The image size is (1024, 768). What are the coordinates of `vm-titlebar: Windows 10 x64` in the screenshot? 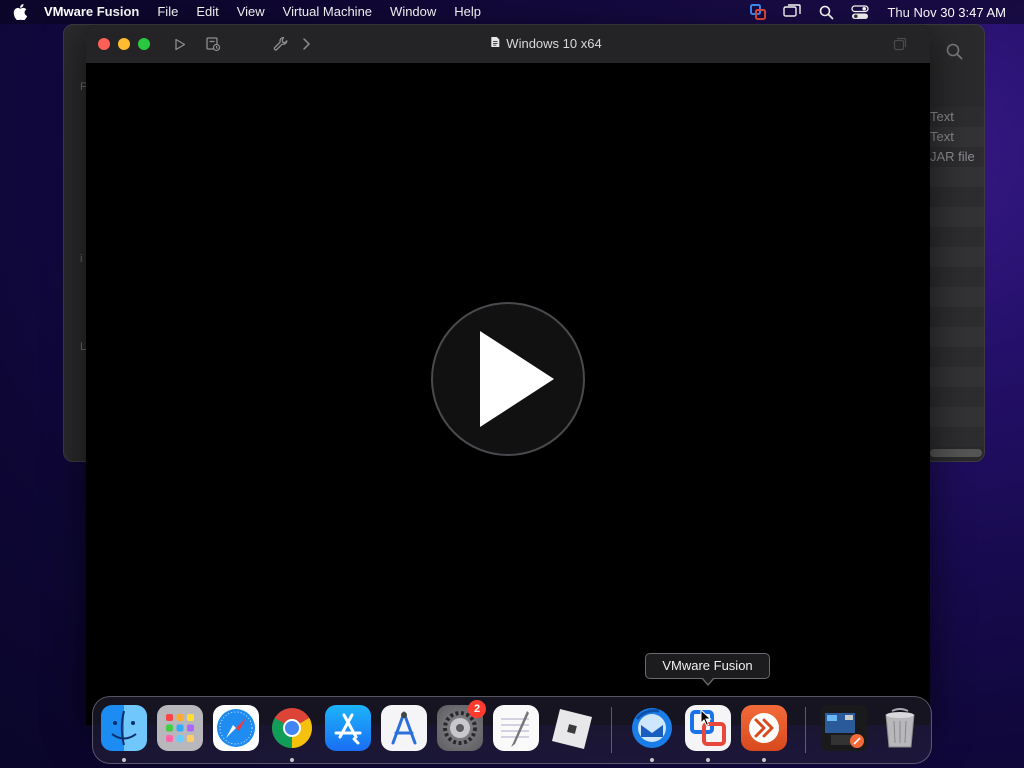 It's located at (508, 44).